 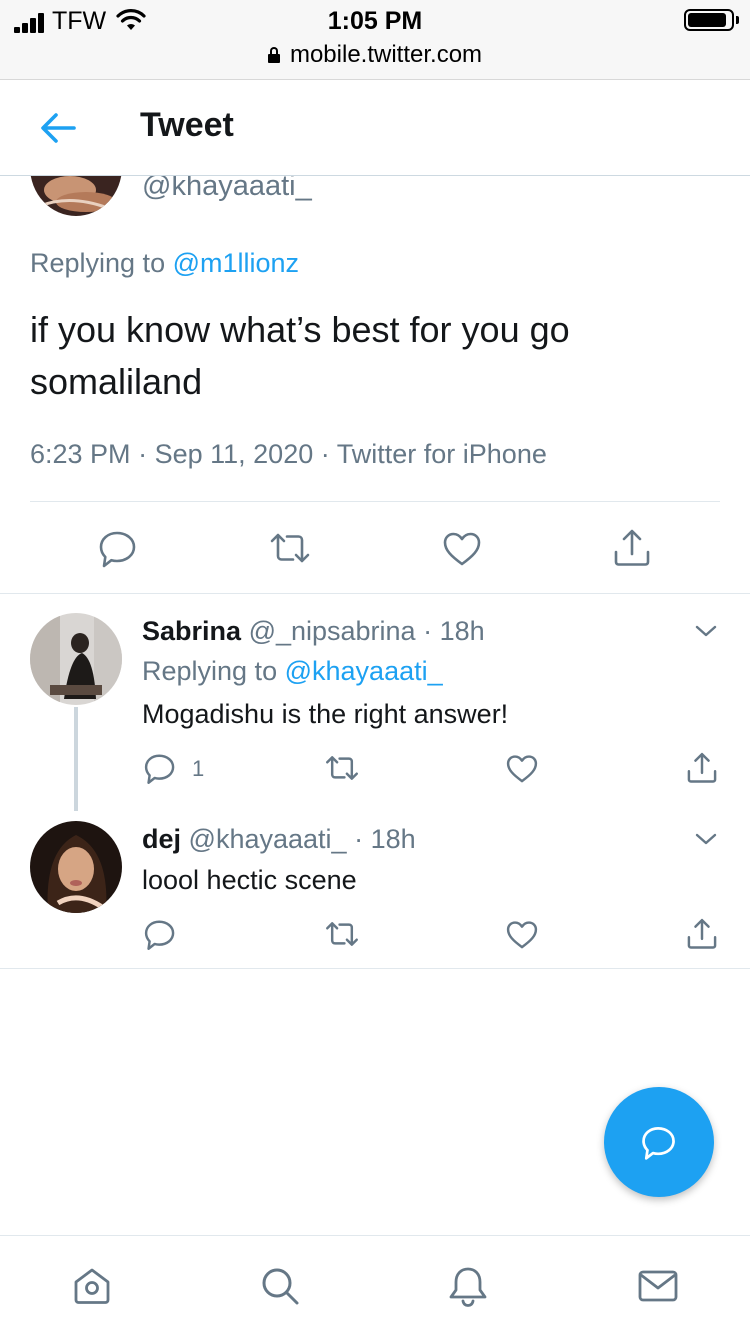 I want to click on home-icon, so click(x=92, y=1286).